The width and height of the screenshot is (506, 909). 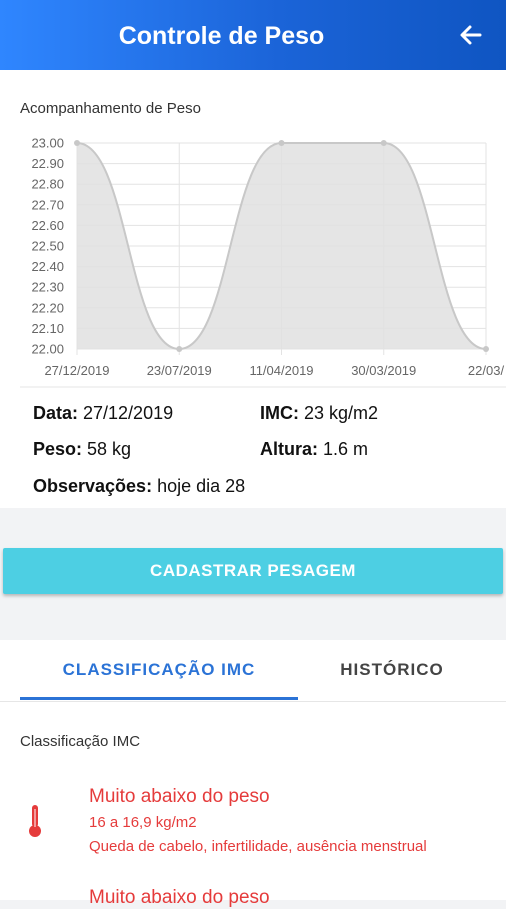 I want to click on y-tick-label: 22.70, so click(x=47, y=204).